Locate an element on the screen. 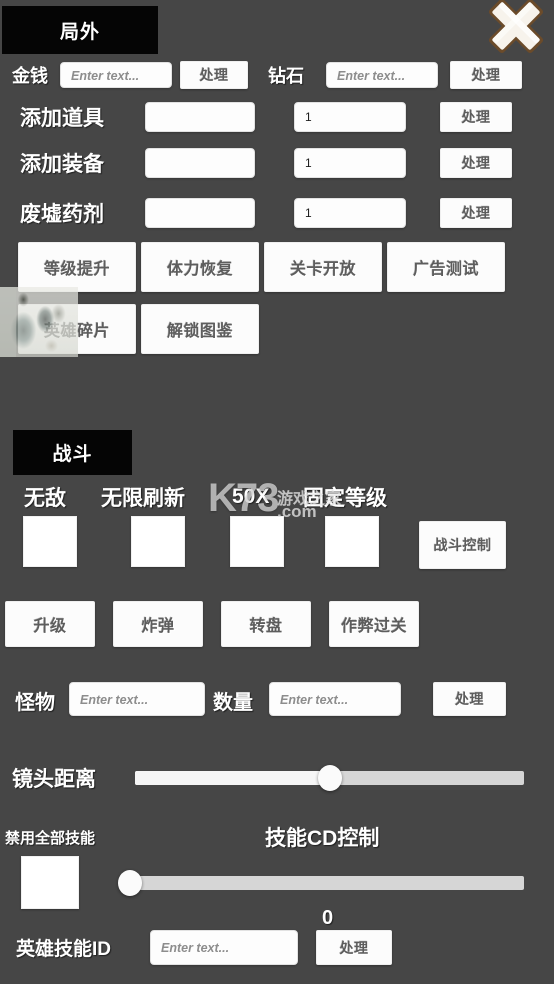 The height and width of the screenshot is (984, 554). stamina-restore-label: 体力恢复 is located at coordinates (199, 269).